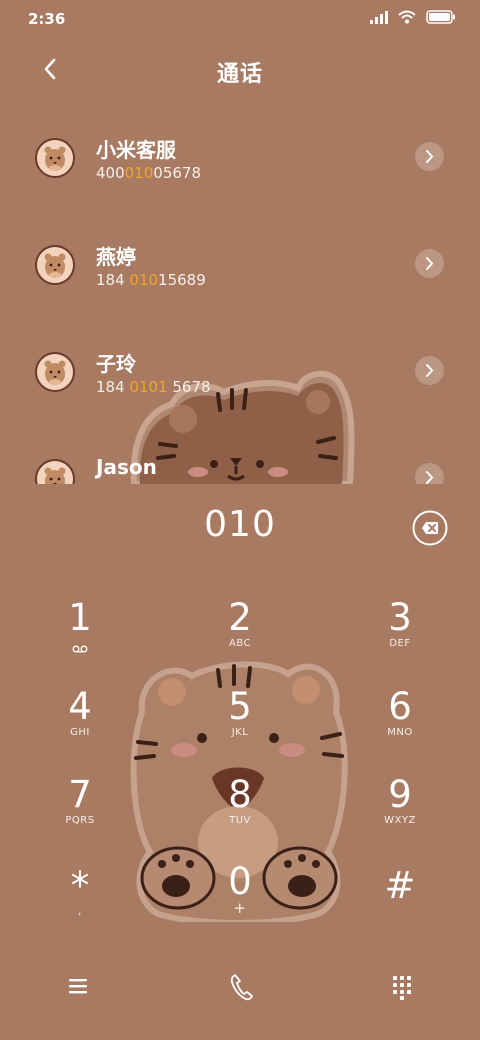 This screenshot has width=480, height=1040. Describe the element at coordinates (400, 820) in the screenshot. I see `key-letters: WXYZ` at that location.